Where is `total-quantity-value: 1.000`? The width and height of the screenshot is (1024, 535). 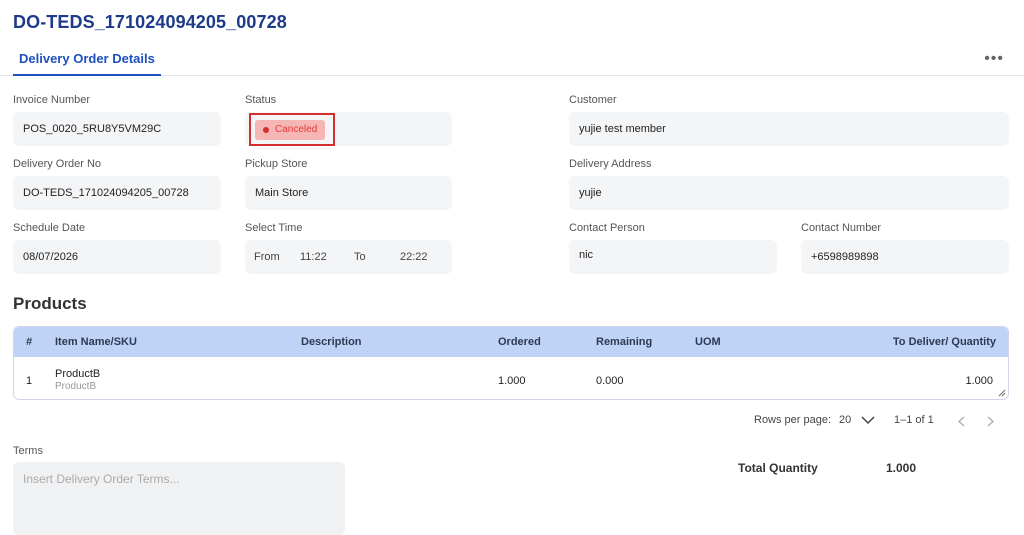 total-quantity-value: 1.000 is located at coordinates (901, 468).